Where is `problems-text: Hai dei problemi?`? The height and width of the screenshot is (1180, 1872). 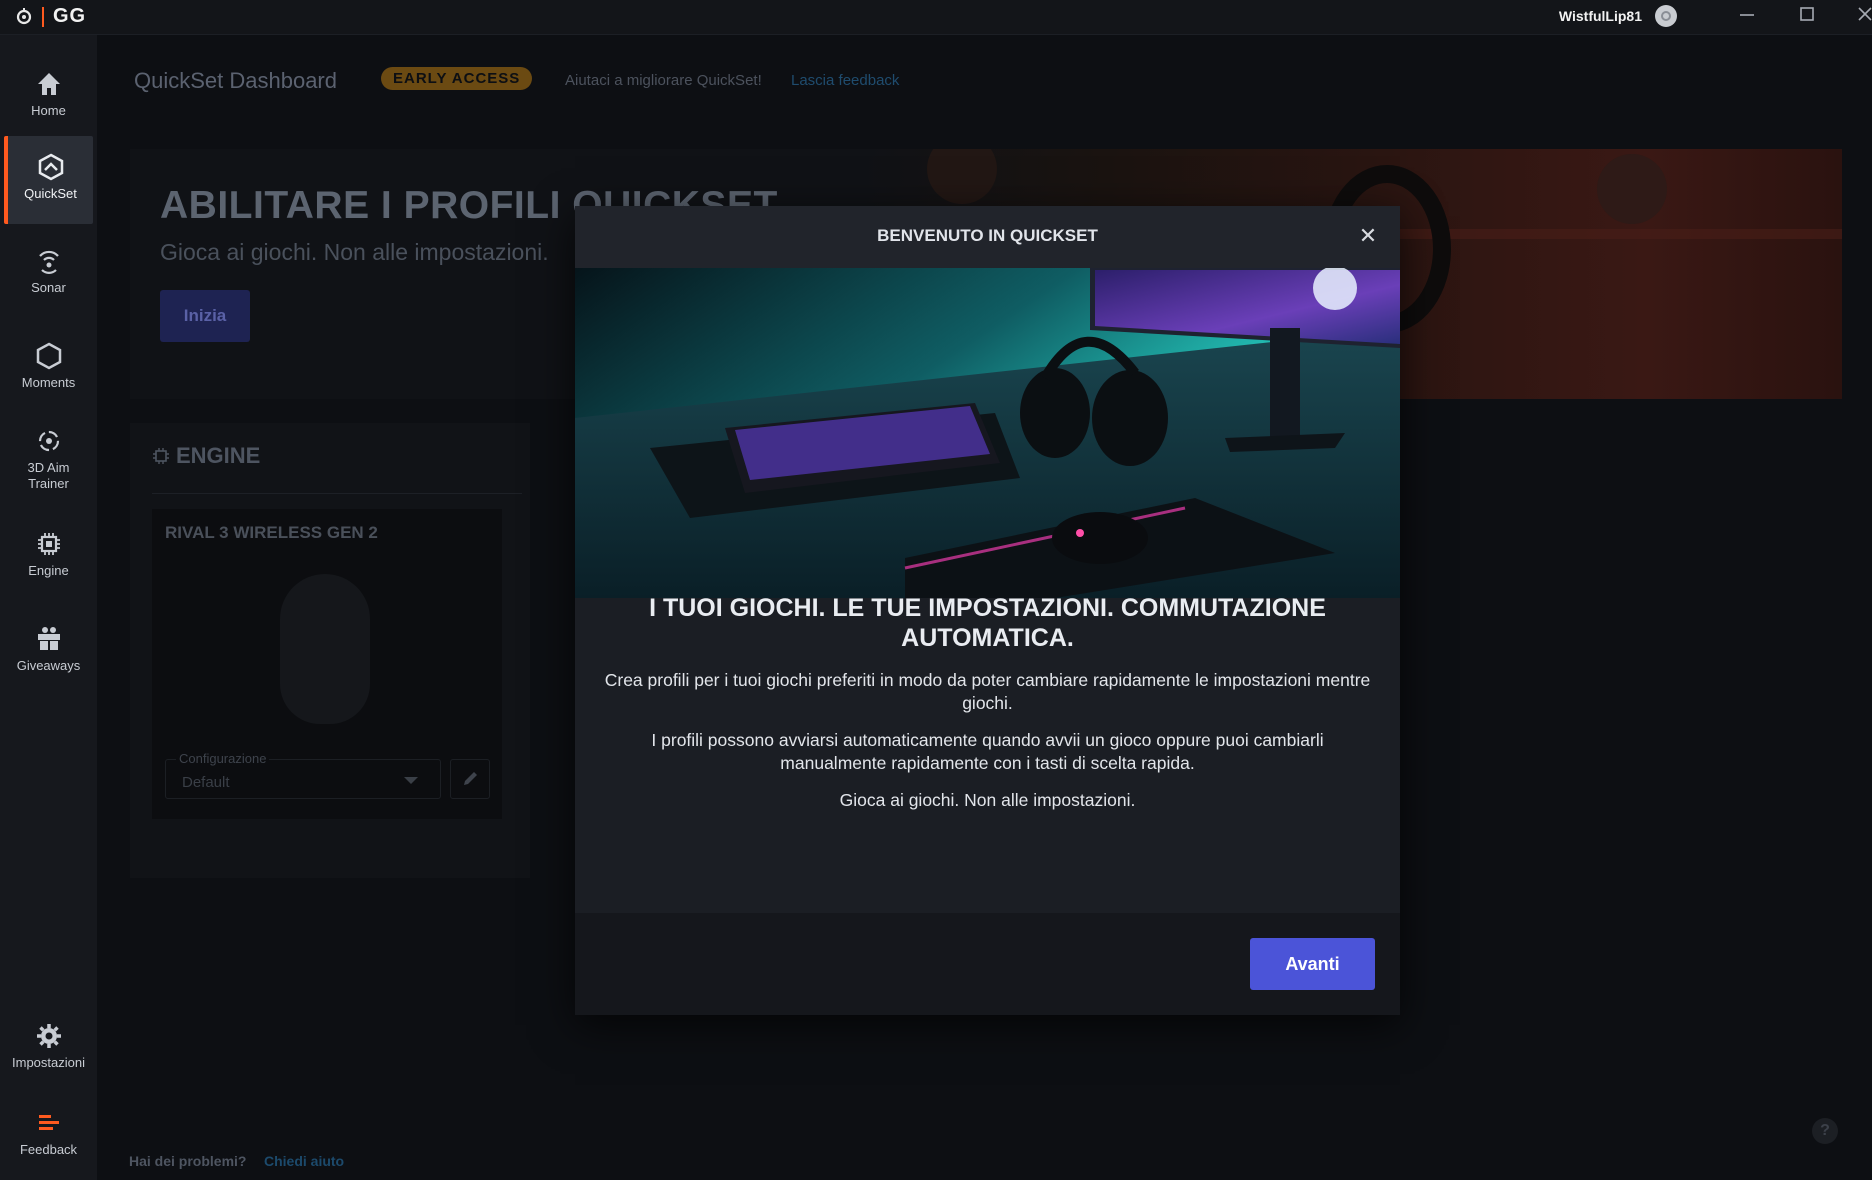
problems-text: Hai dei problemi? is located at coordinates (188, 1161).